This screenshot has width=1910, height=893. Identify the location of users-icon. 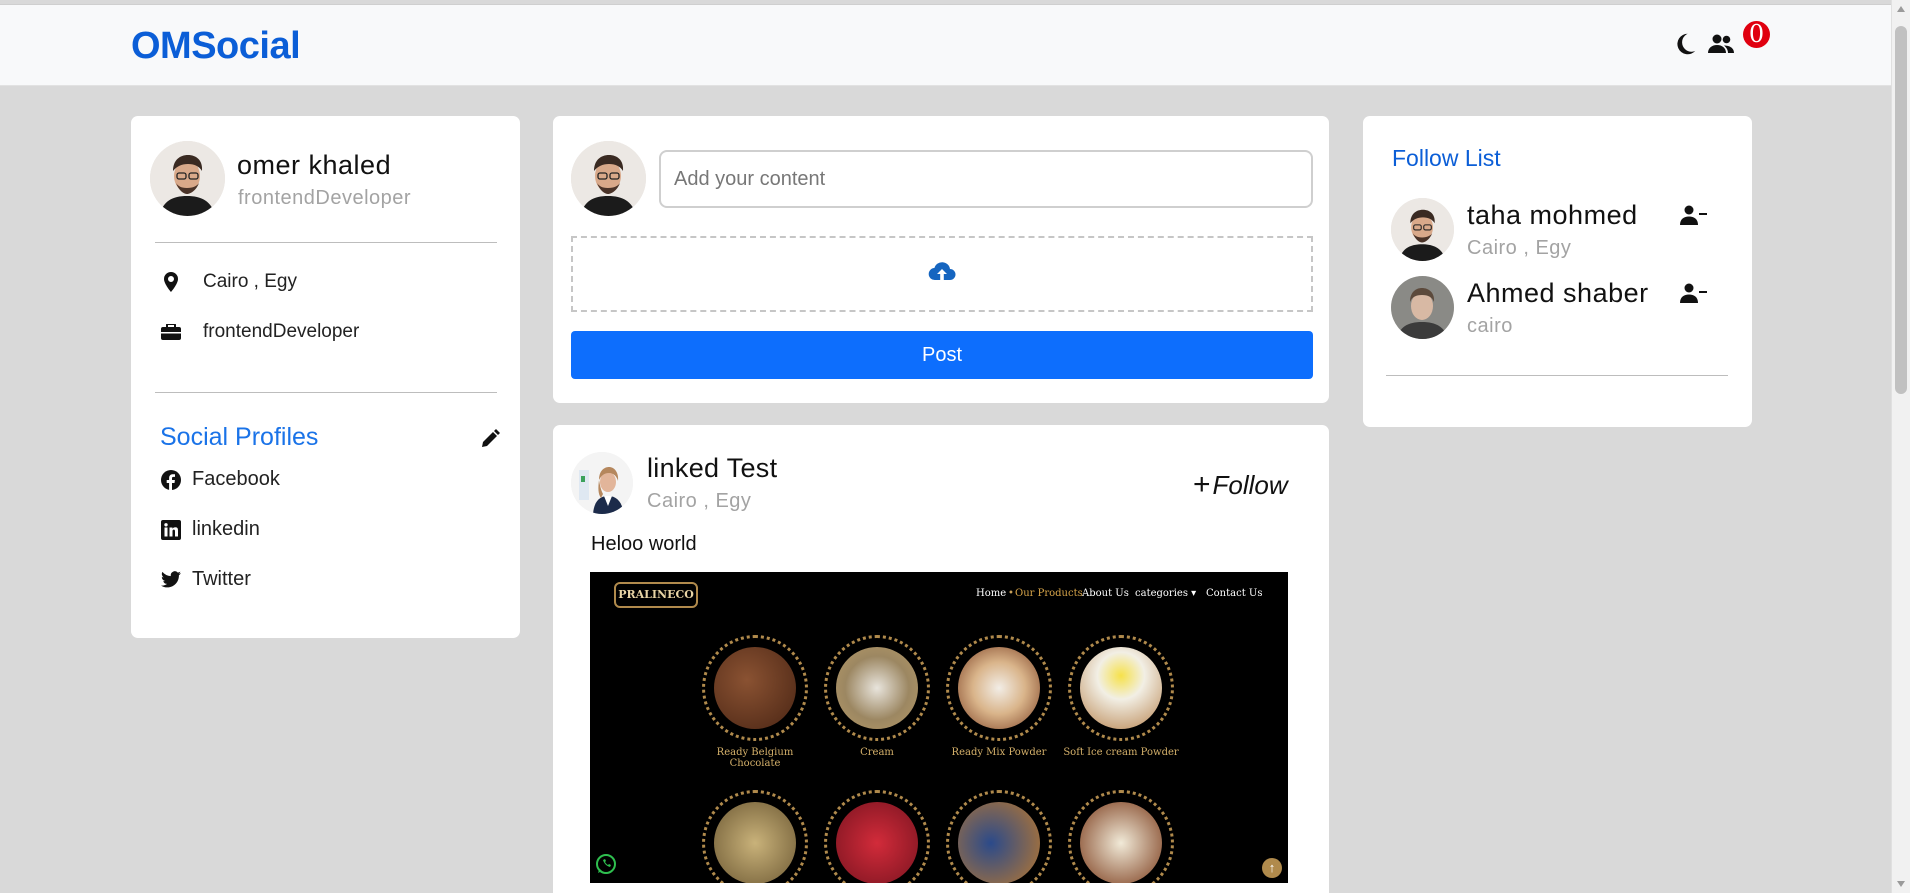
(1721, 44).